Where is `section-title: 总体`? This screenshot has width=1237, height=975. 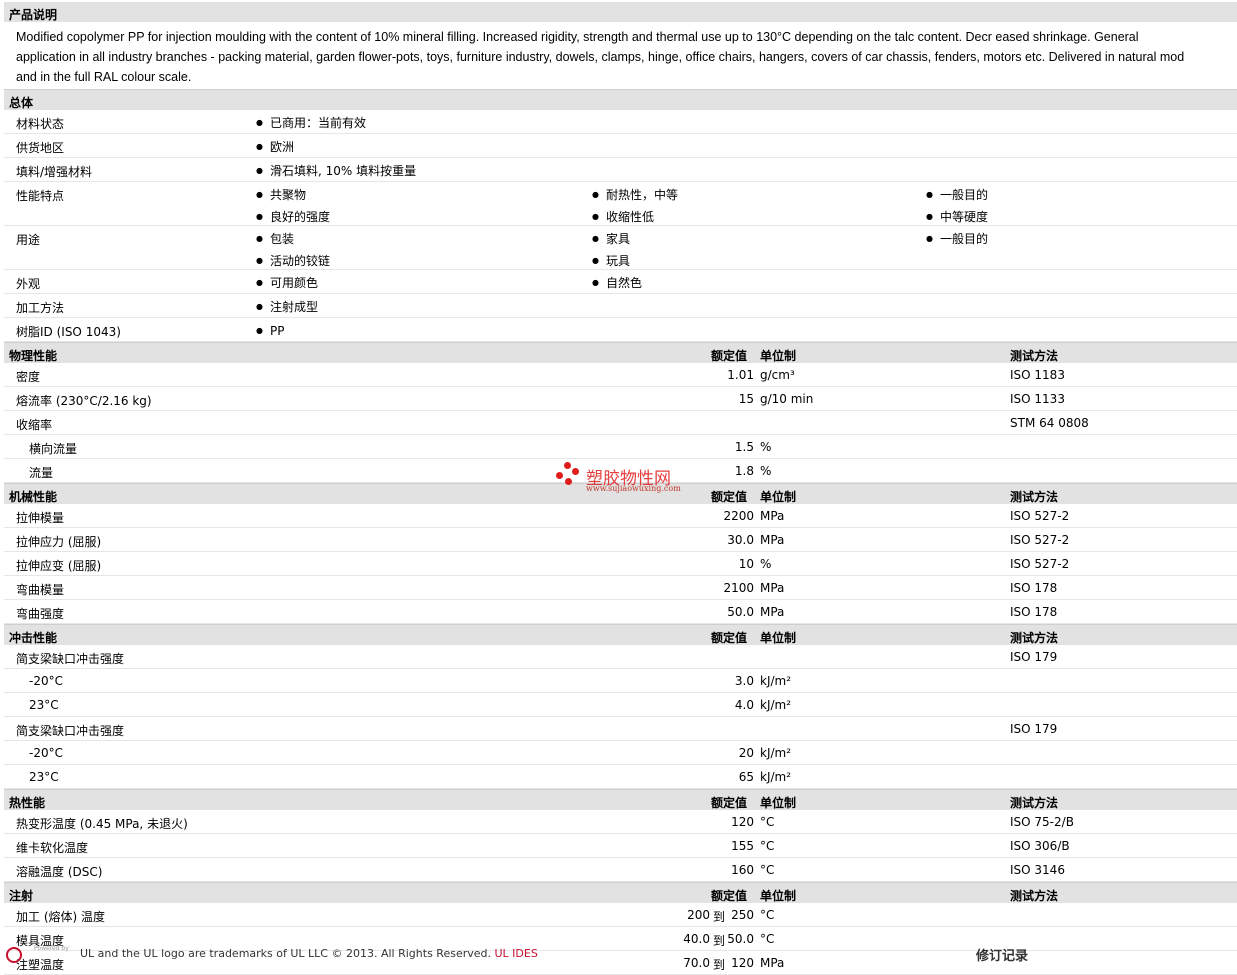
section-title: 总体 is located at coordinates (21, 103).